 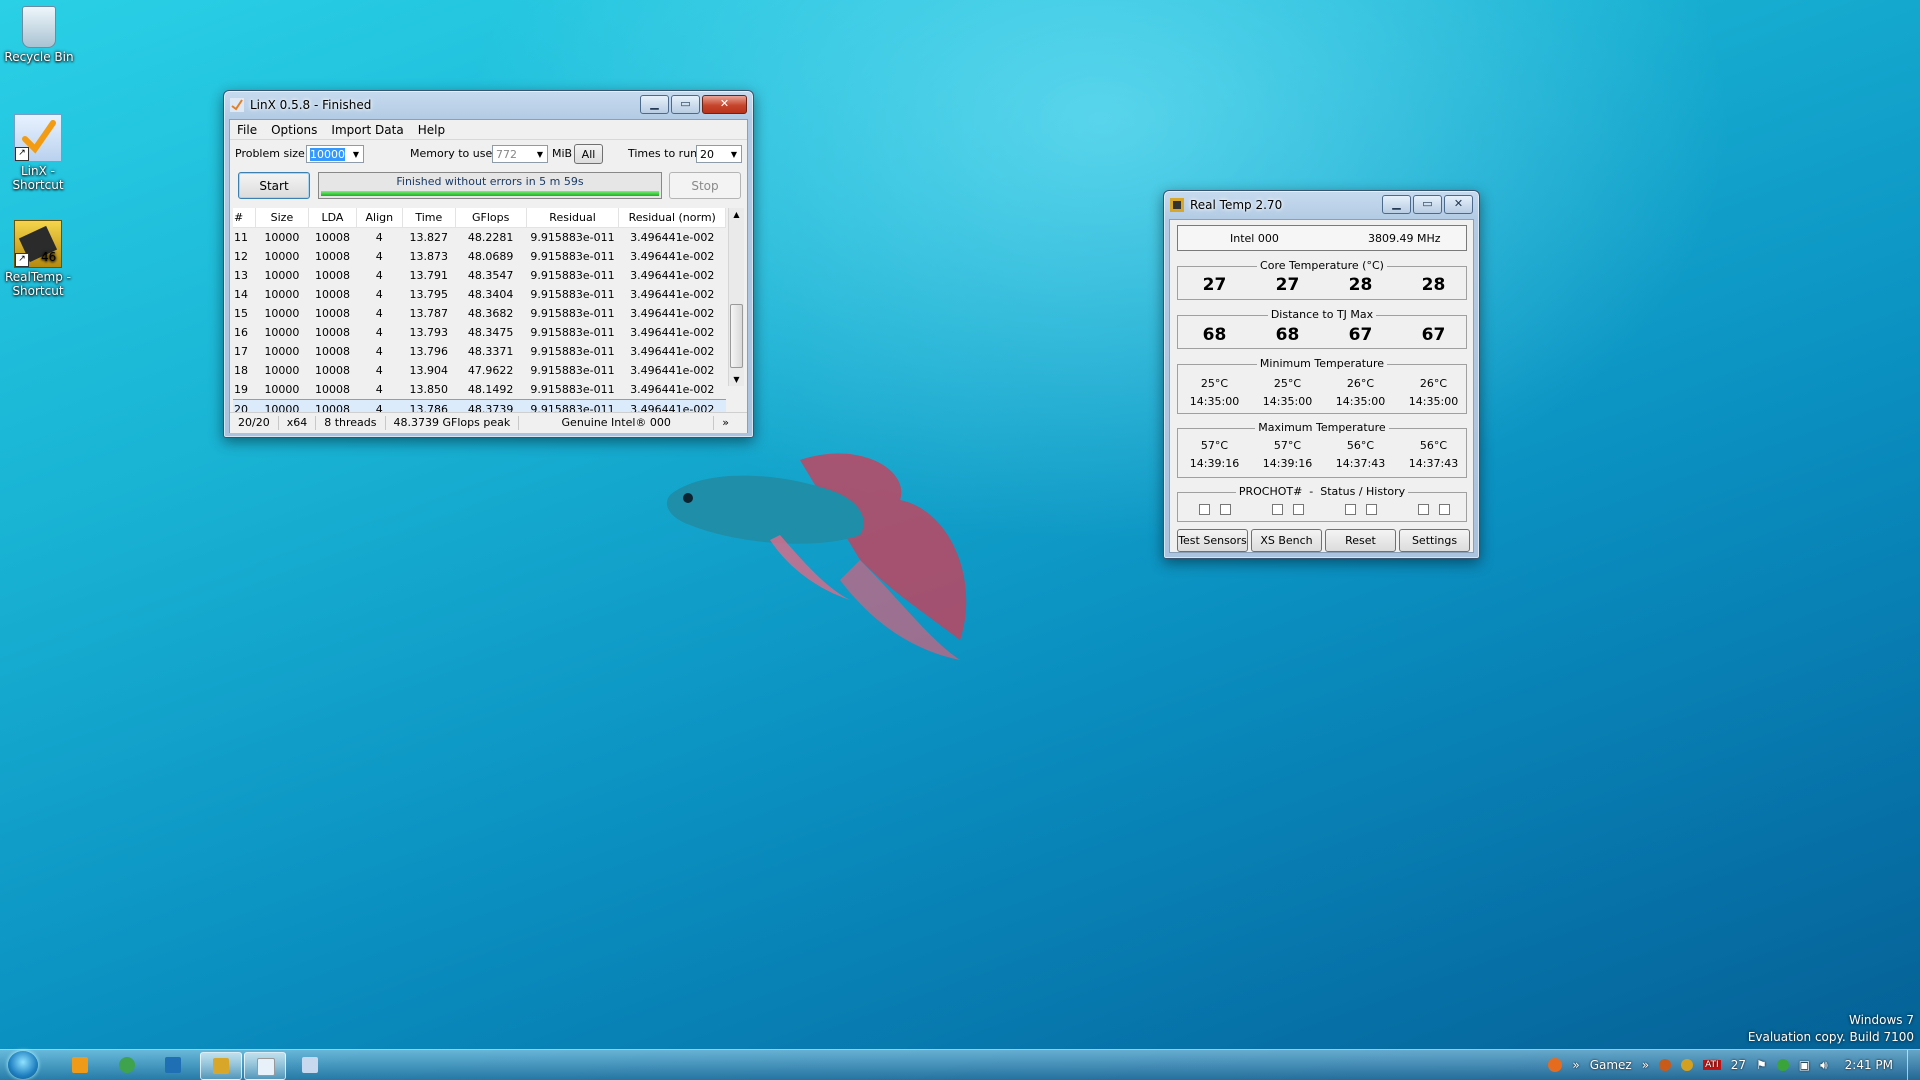 I want to click on taskbar-linx, so click(x=265, y=1066).